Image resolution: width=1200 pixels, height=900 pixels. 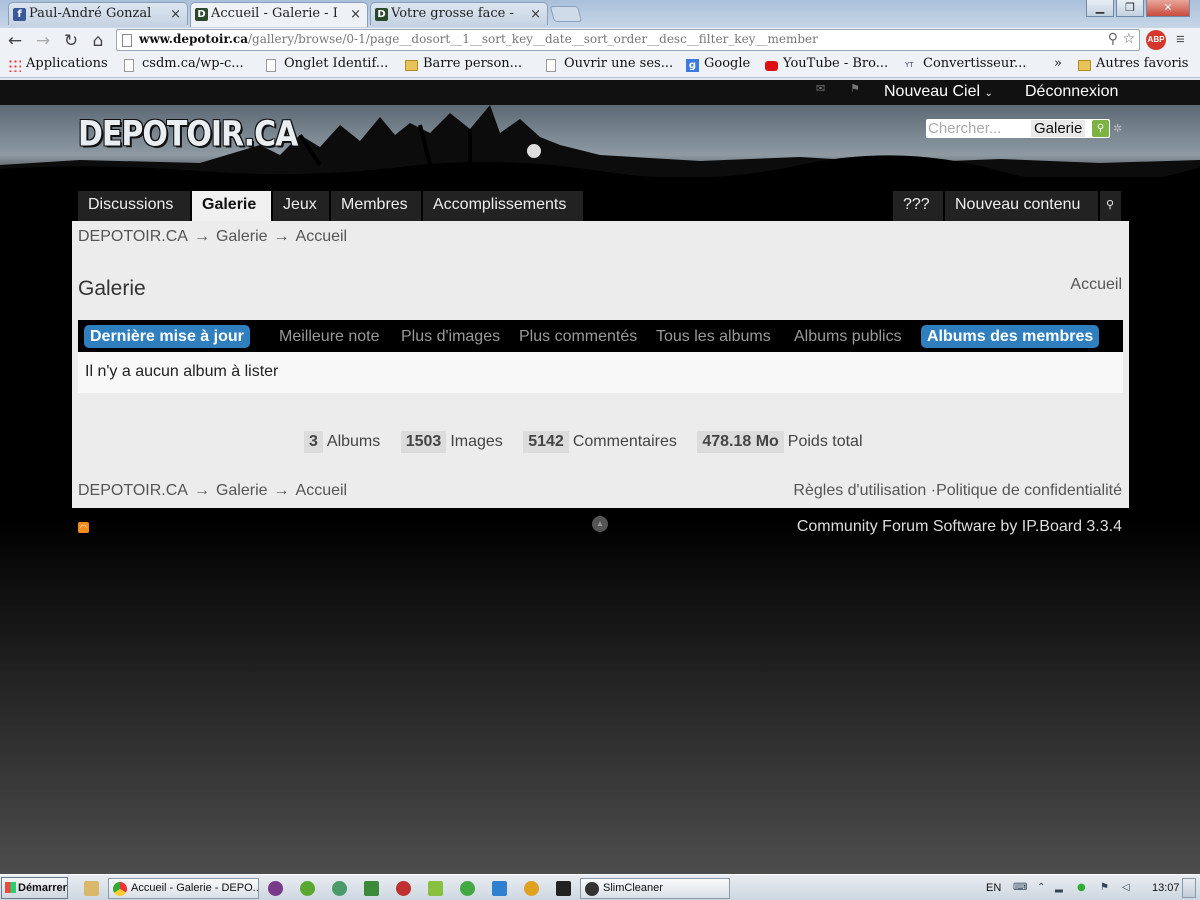 I want to click on google-icon: g, so click(x=692, y=65).